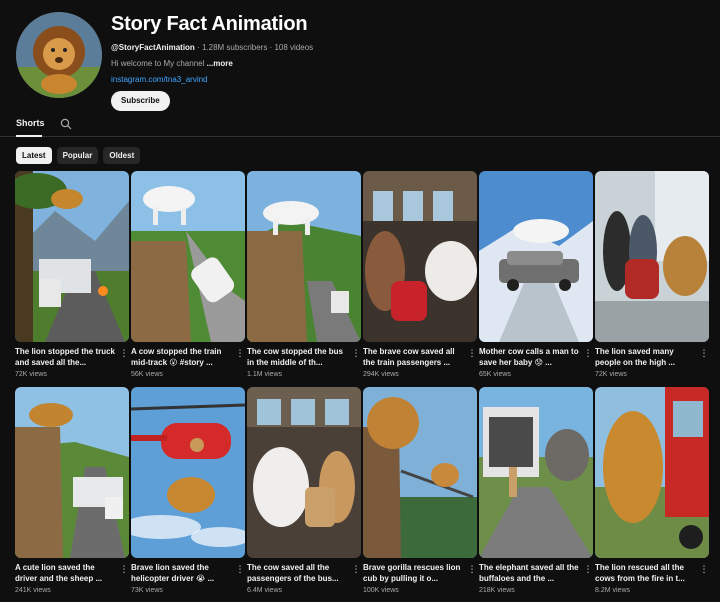  I want to click on chip-popular: Popular, so click(77, 155).